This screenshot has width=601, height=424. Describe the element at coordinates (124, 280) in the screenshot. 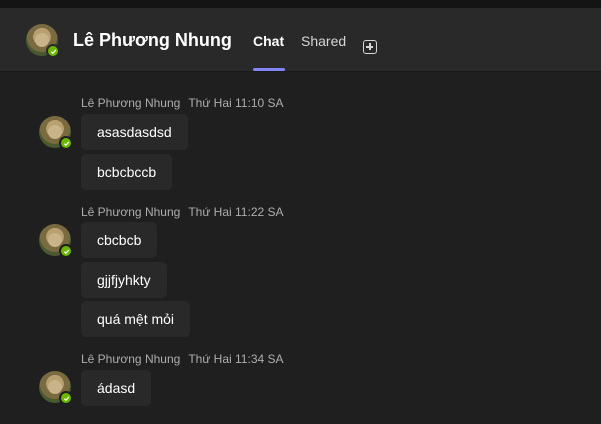

I see `message-bubble: gjjfjyhkty` at that location.